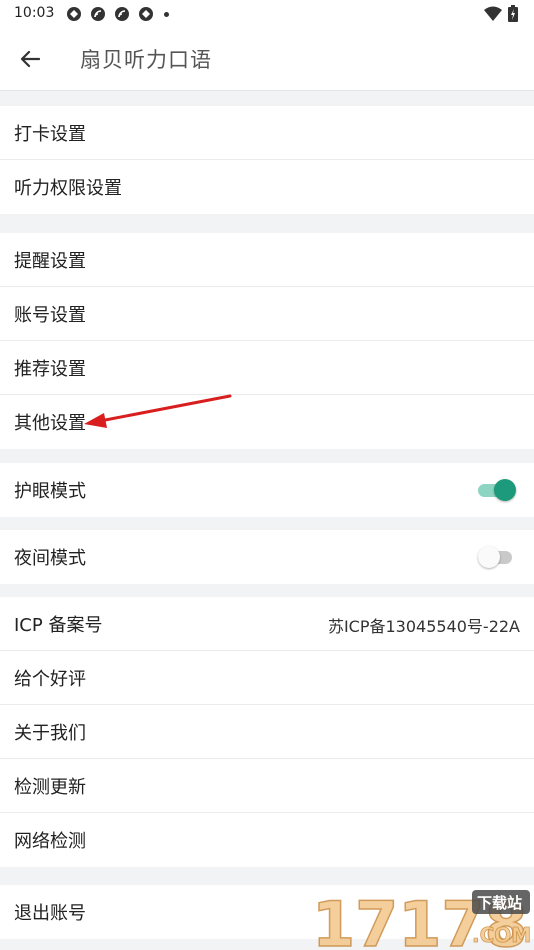  Describe the element at coordinates (267, 260) in the screenshot. I see `reminder-settings-item: 提醒设置` at that location.